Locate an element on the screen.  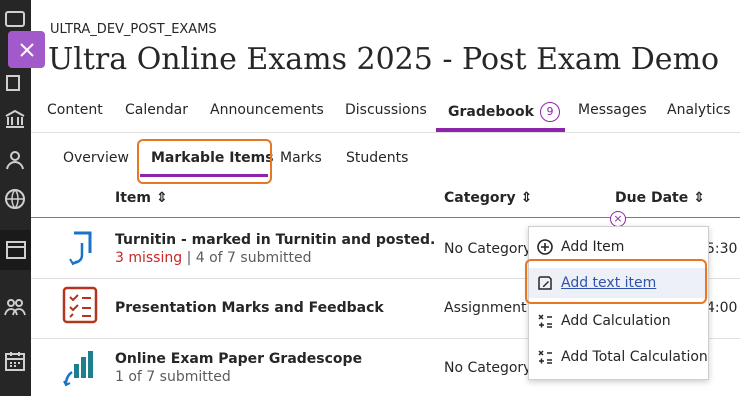
groups-icon is located at coordinates (15, 307).